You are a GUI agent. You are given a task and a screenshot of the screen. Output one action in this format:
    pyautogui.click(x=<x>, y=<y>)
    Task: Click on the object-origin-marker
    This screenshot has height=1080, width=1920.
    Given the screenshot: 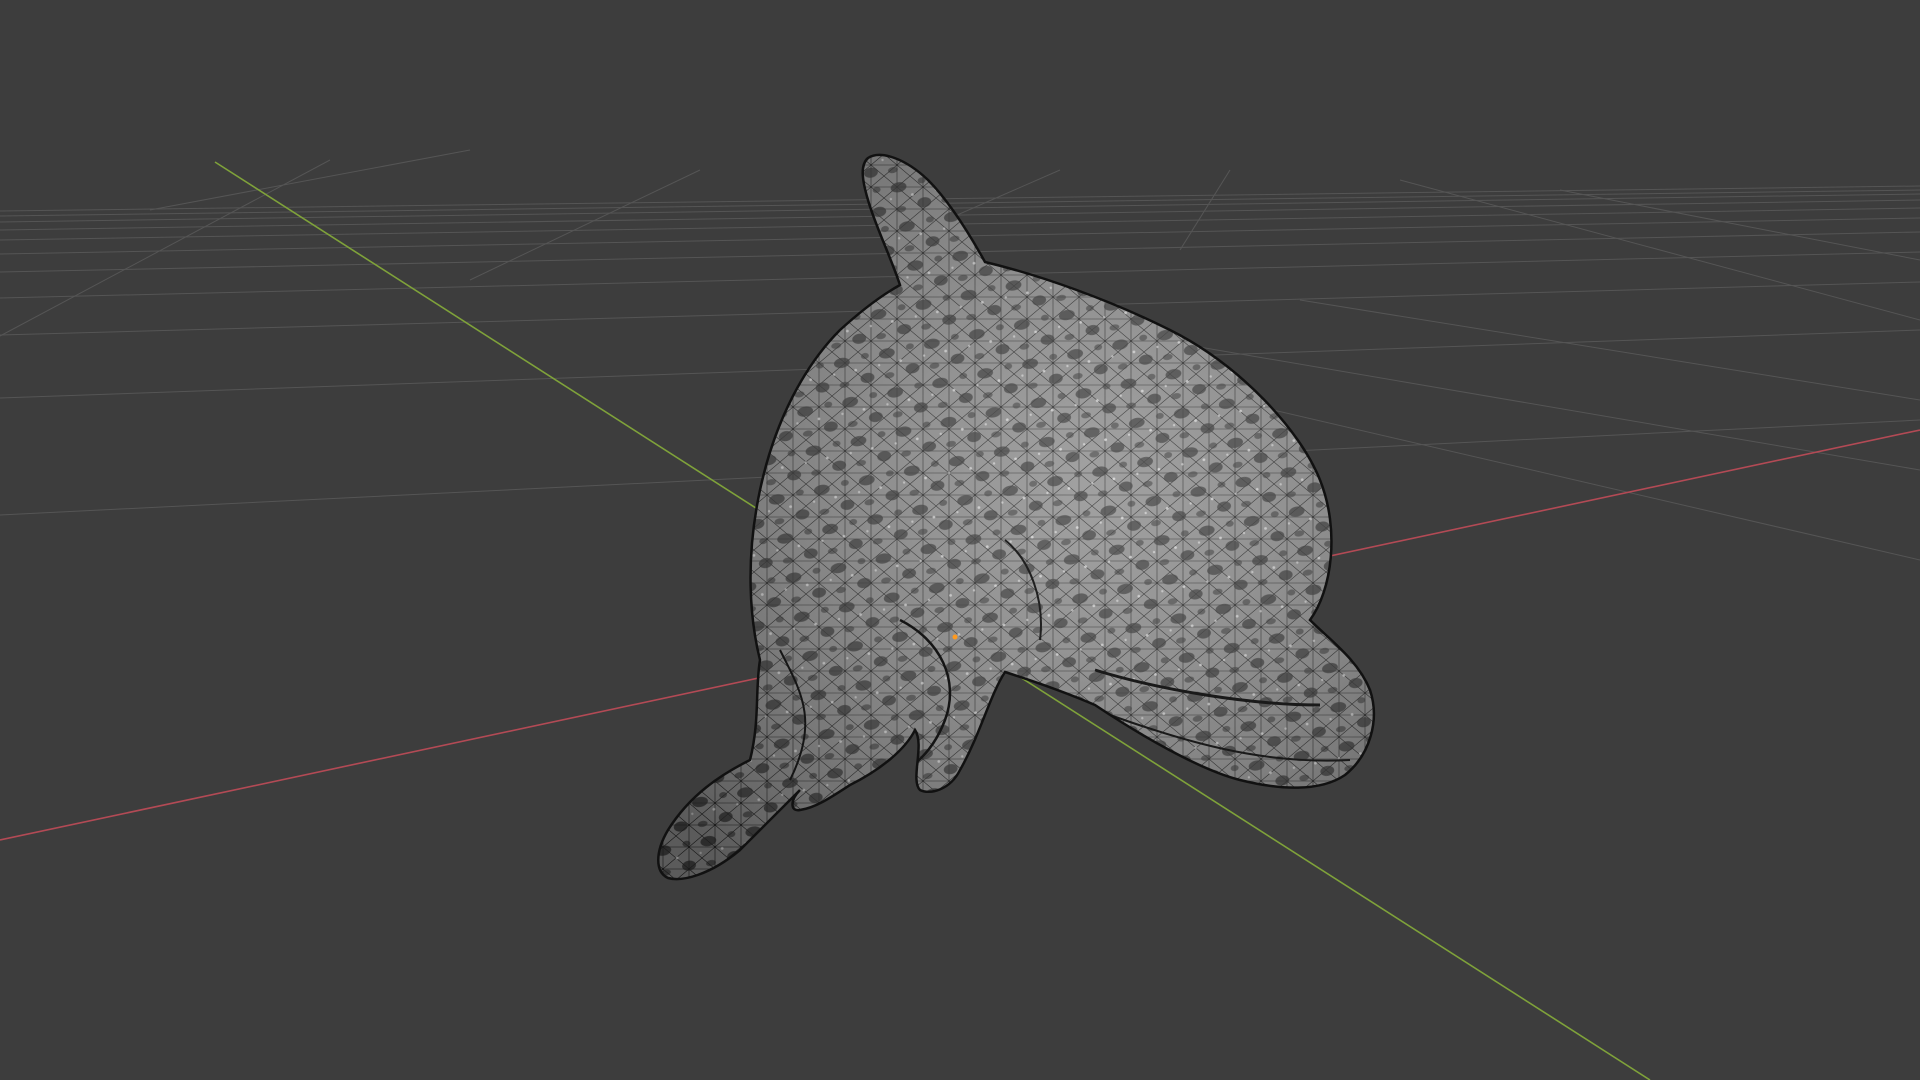 What is the action you would take?
    pyautogui.click(x=955, y=637)
    